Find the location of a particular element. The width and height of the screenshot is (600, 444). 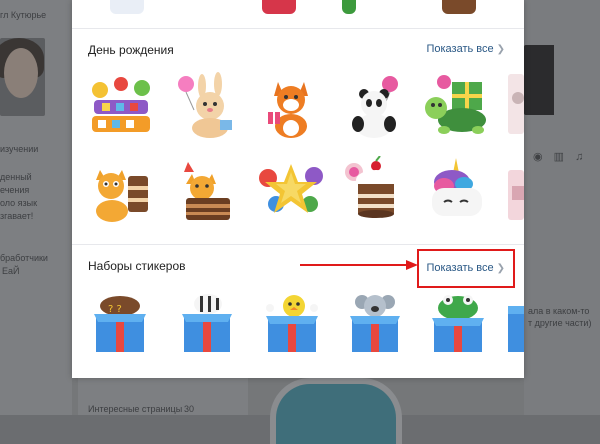

background-text: згавает! is located at coordinates (17, 216).